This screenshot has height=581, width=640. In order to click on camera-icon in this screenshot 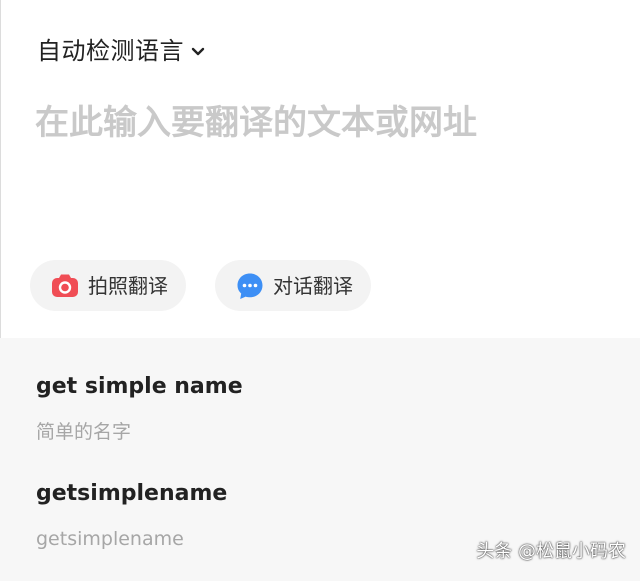, I will do `click(65, 285)`.